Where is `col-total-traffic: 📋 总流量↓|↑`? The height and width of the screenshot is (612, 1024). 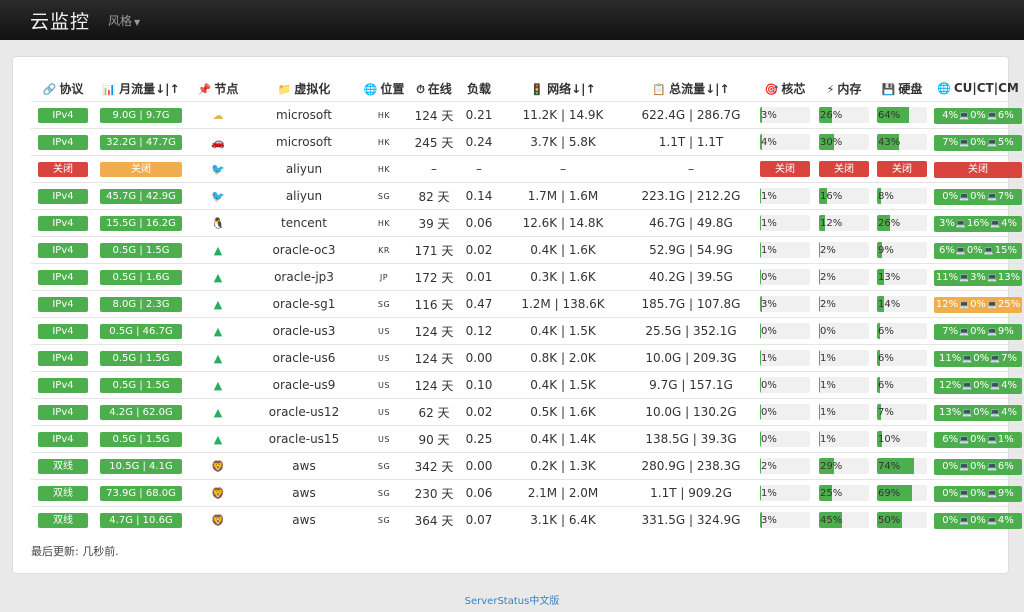
col-total-traffic: 📋 总流量↓|↑ is located at coordinates (691, 88).